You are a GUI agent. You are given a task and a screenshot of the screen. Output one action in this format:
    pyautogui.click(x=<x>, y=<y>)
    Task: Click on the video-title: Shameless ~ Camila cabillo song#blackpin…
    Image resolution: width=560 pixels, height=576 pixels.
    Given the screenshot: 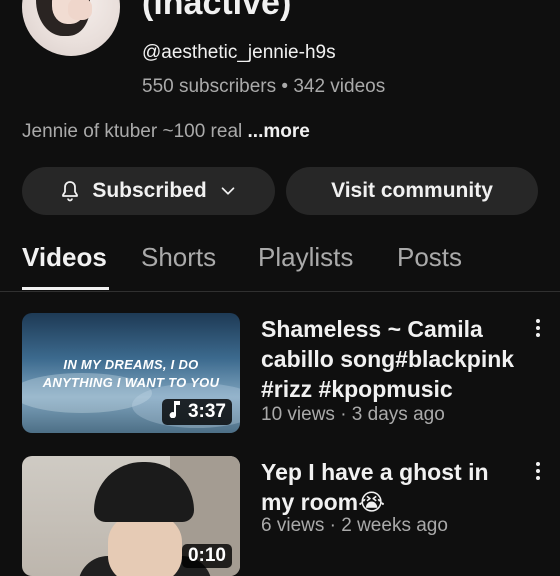 What is the action you would take?
    pyautogui.click(x=392, y=359)
    